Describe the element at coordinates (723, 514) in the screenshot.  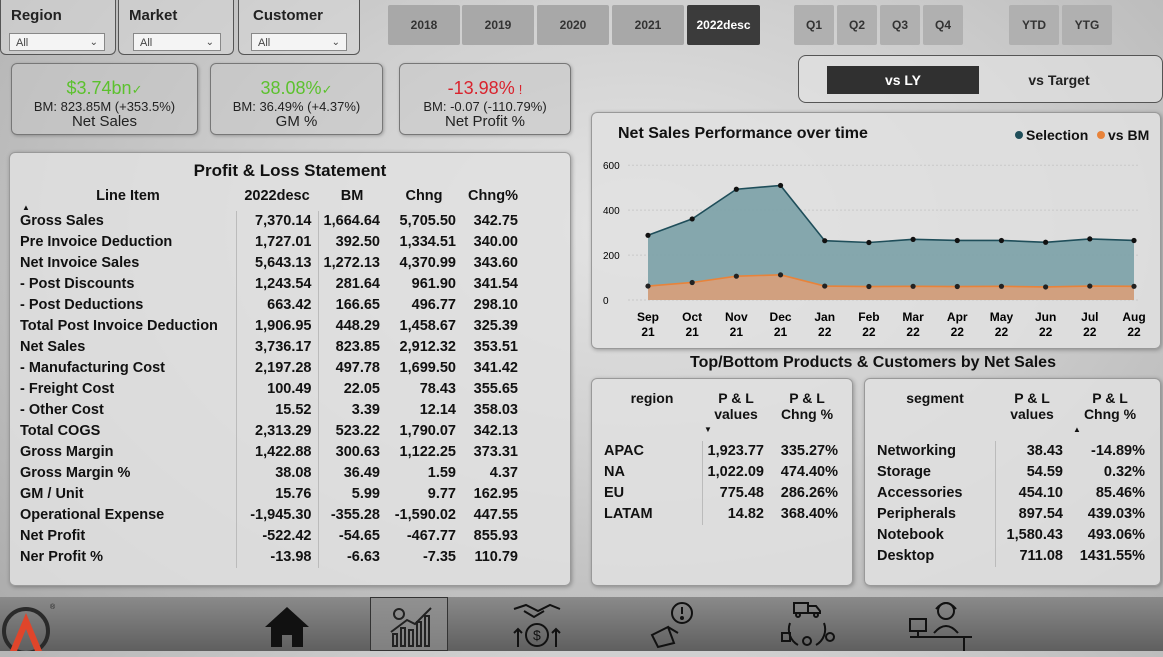
I see `table-row: LATAM 14.82 368.40%` at that location.